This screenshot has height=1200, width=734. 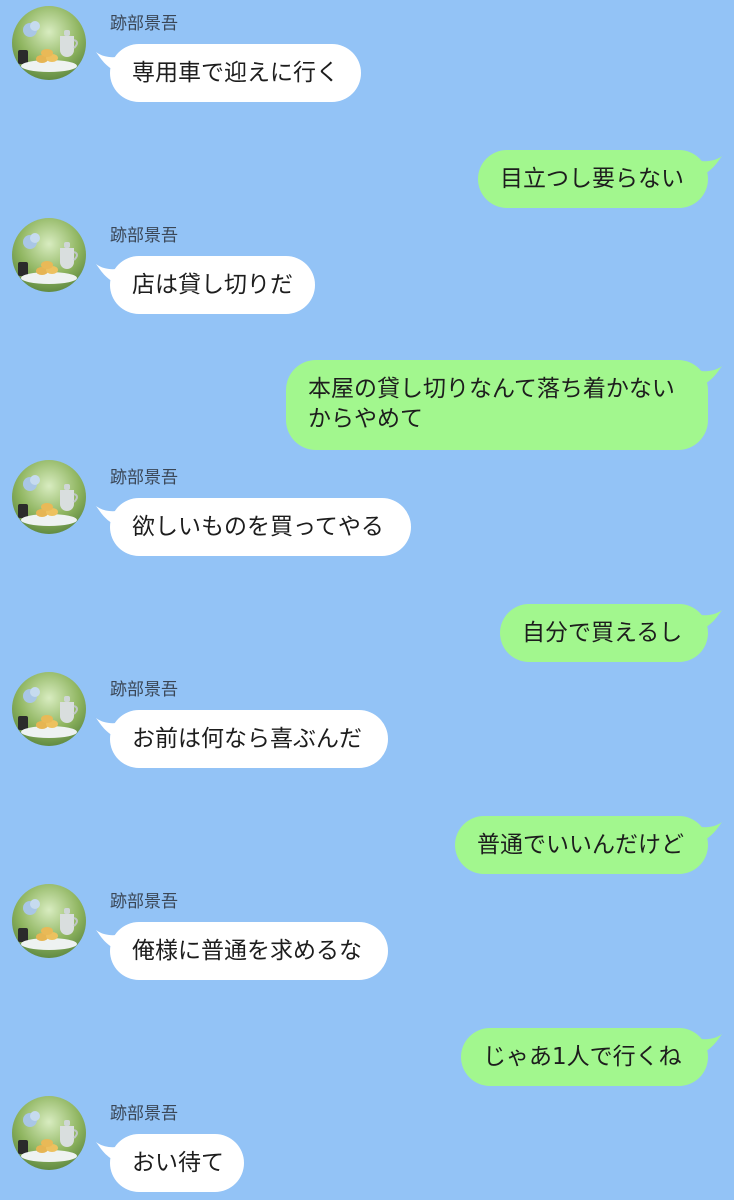 I want to click on message-text: 目立つし要らない, so click(x=592, y=179).